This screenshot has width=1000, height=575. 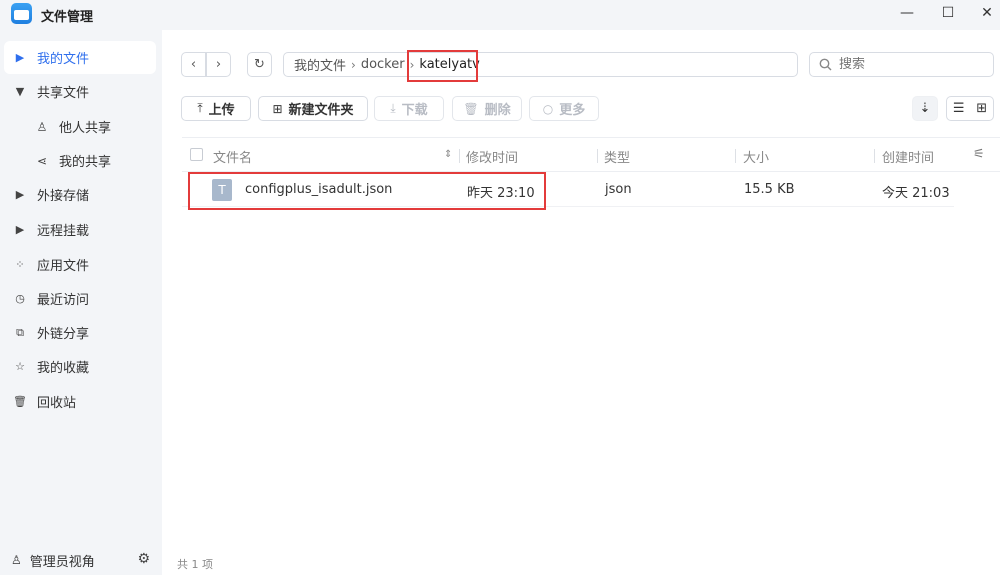 I want to click on admin-icon: ♙, so click(x=16, y=560).